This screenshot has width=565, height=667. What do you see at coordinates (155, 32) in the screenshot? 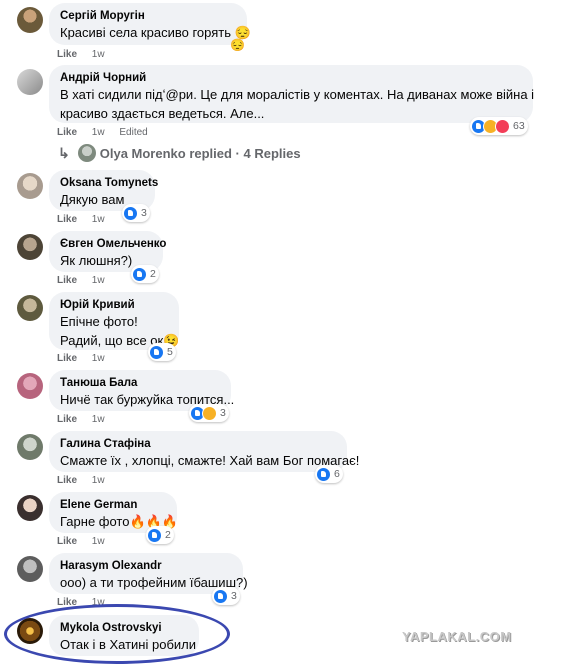
I see `comment-text: Красиві села красиво горять 😔` at bounding box center [155, 32].